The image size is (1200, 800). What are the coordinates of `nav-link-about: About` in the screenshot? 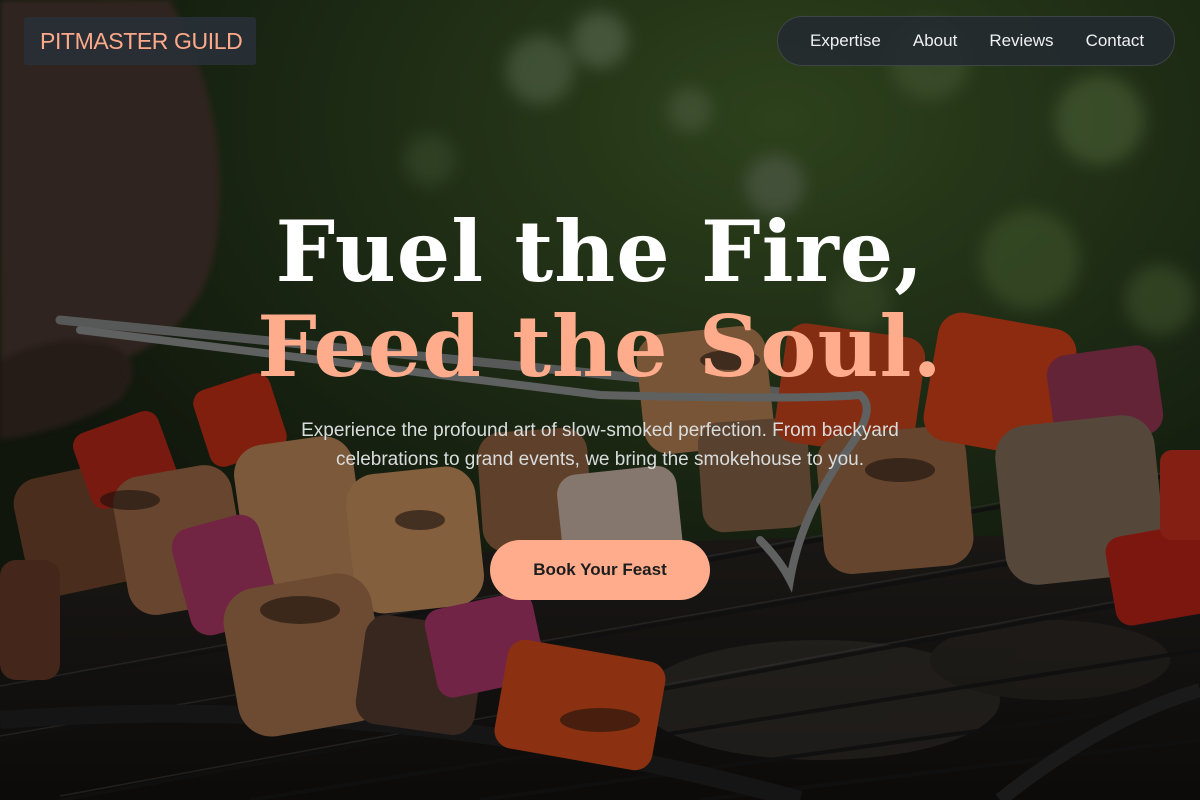 It's located at (935, 41).